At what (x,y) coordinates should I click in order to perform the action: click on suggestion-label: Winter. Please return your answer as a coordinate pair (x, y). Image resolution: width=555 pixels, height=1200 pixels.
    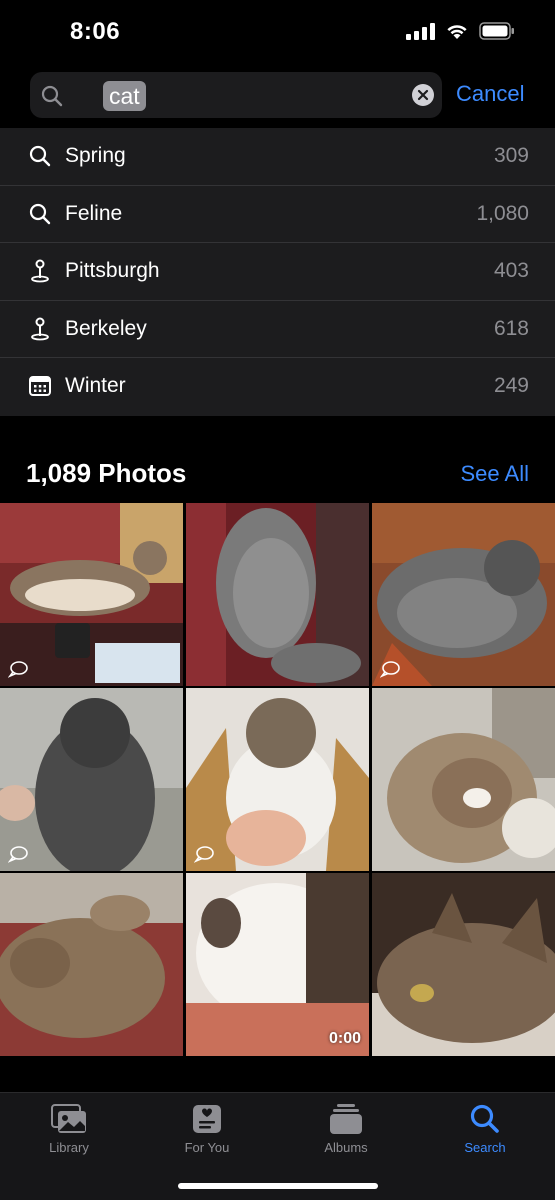
    Looking at the image, I should click on (95, 385).